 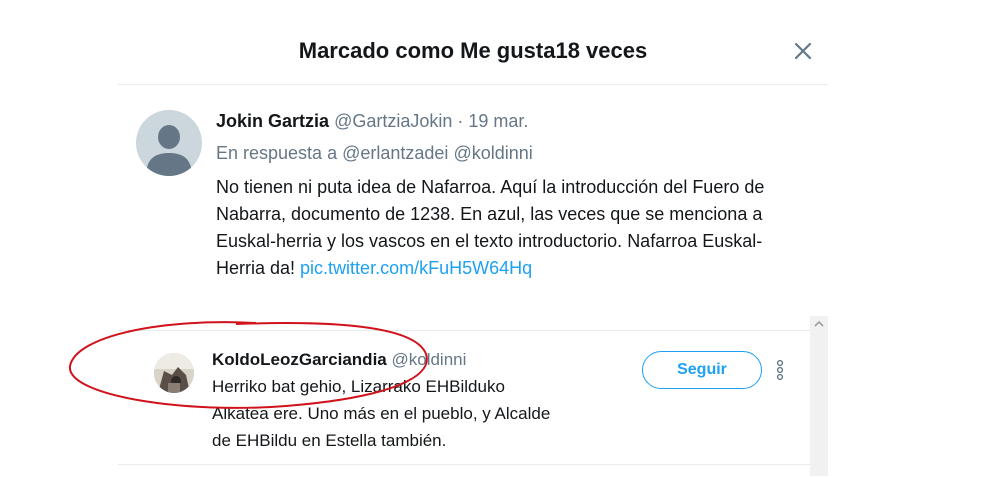 I want to click on user-header: KoldoLeozGarciandia @koldinni, so click(x=382, y=360).